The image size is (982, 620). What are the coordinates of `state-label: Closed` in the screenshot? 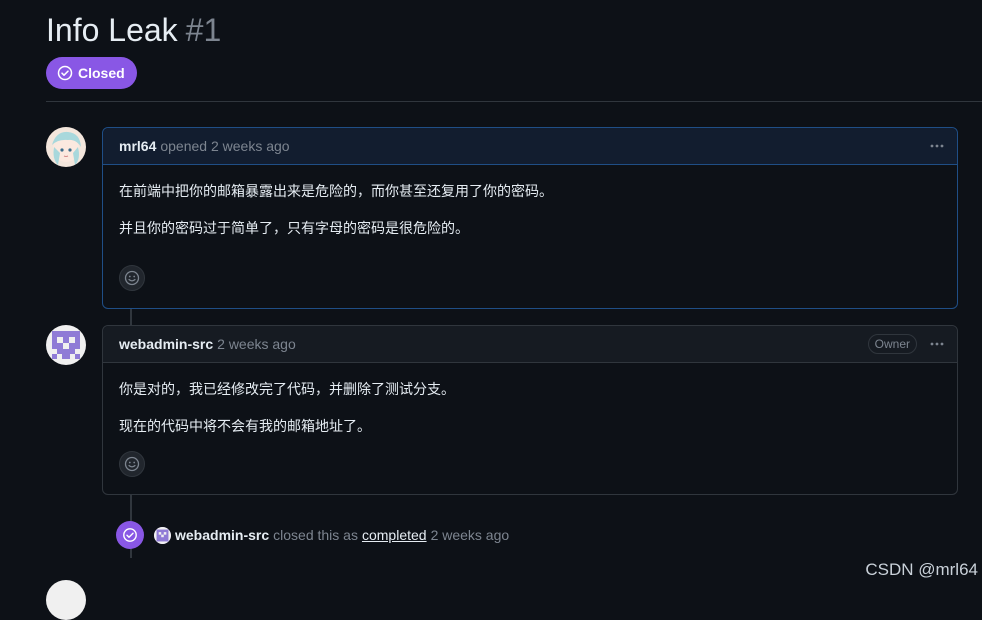 It's located at (101, 73).